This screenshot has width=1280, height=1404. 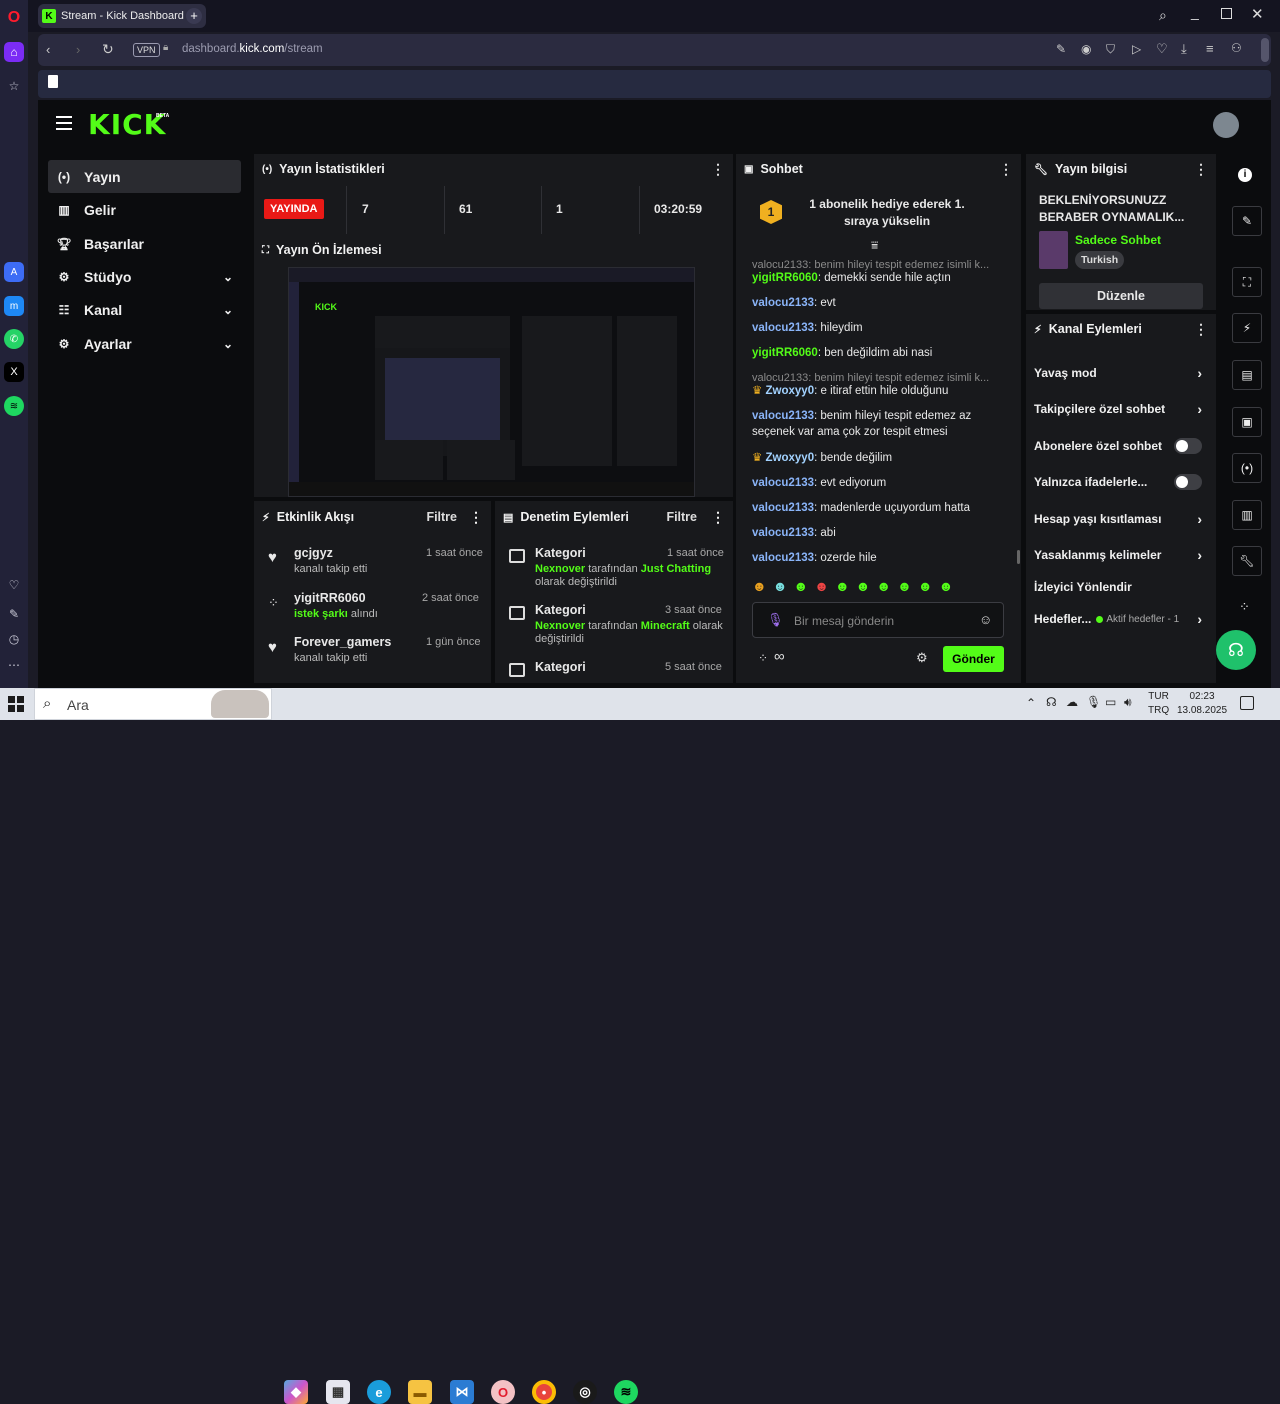 What do you see at coordinates (877, 303) in the screenshot?
I see `chat-message: valocu2133: evt` at bounding box center [877, 303].